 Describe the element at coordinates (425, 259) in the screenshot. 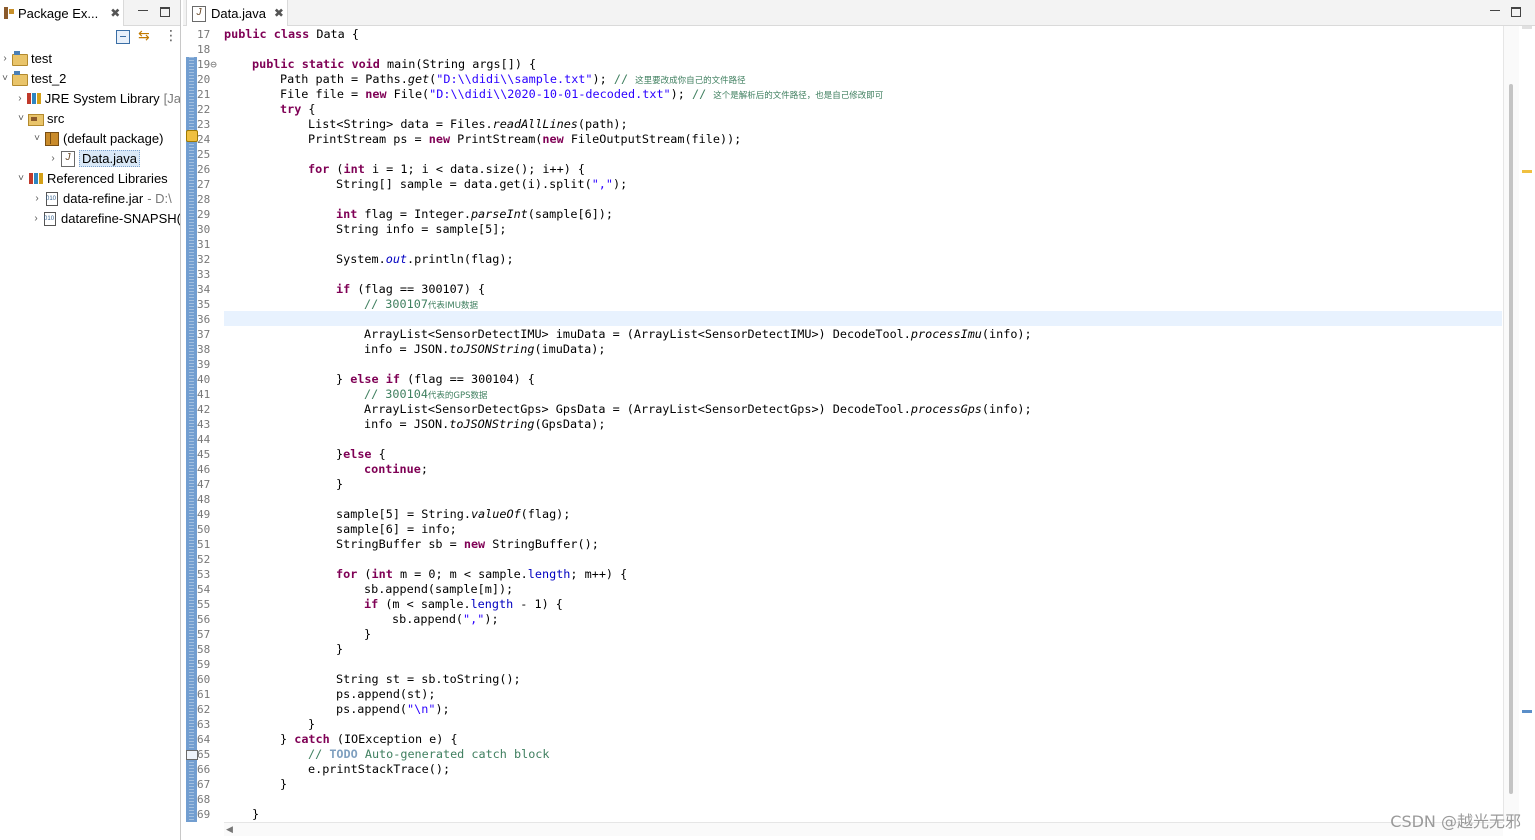

I see `code-line: System.out.println(flag);` at that location.